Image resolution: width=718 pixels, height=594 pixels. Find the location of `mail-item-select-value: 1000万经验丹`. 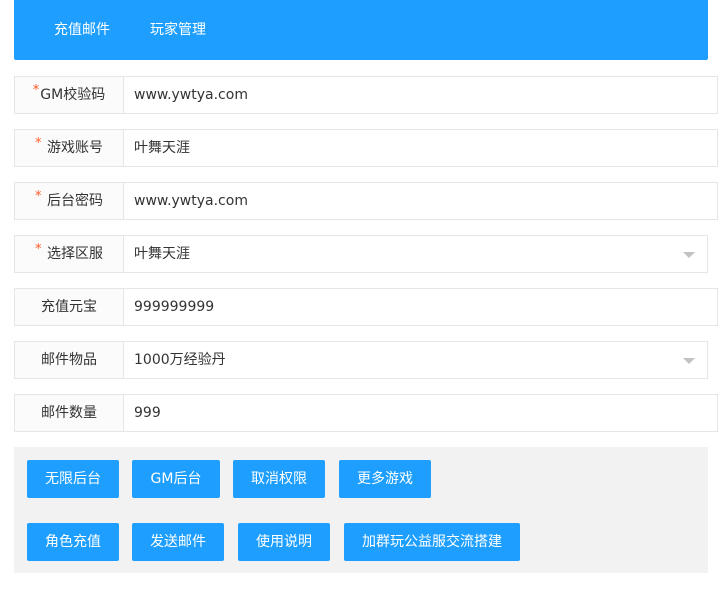

mail-item-select-value: 1000万经验丹 is located at coordinates (180, 360).